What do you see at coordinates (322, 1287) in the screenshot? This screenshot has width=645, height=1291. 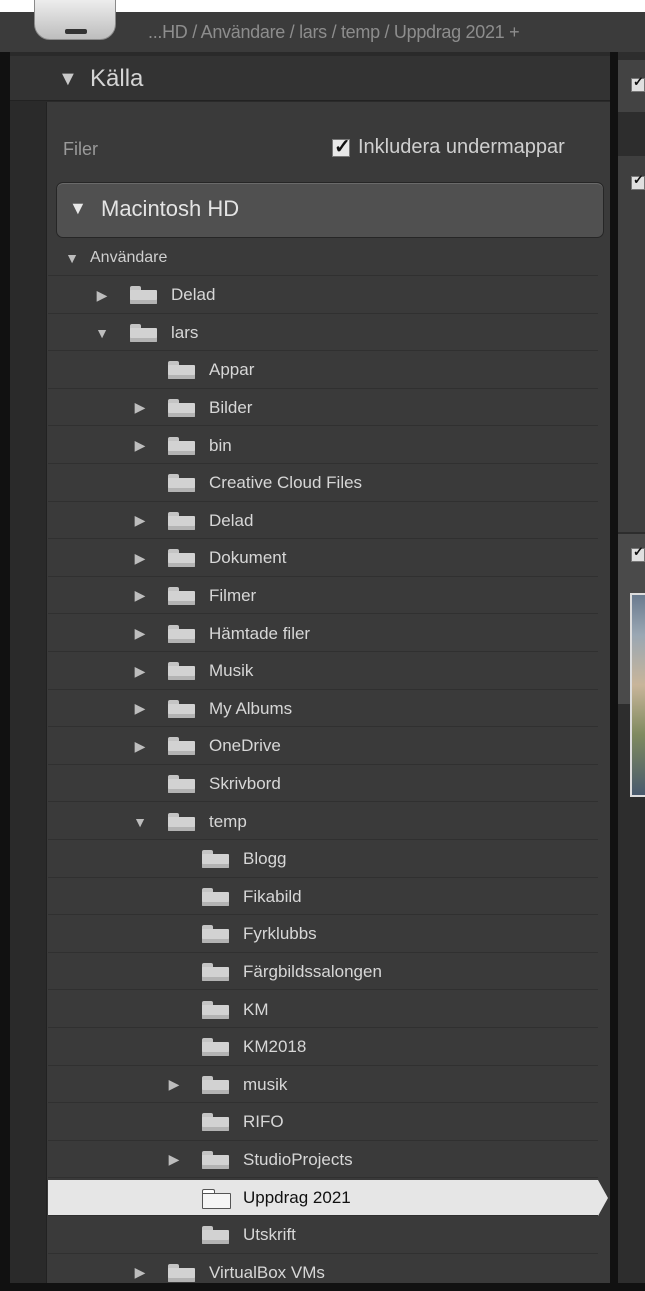 I see `window-bottom-edge` at bounding box center [322, 1287].